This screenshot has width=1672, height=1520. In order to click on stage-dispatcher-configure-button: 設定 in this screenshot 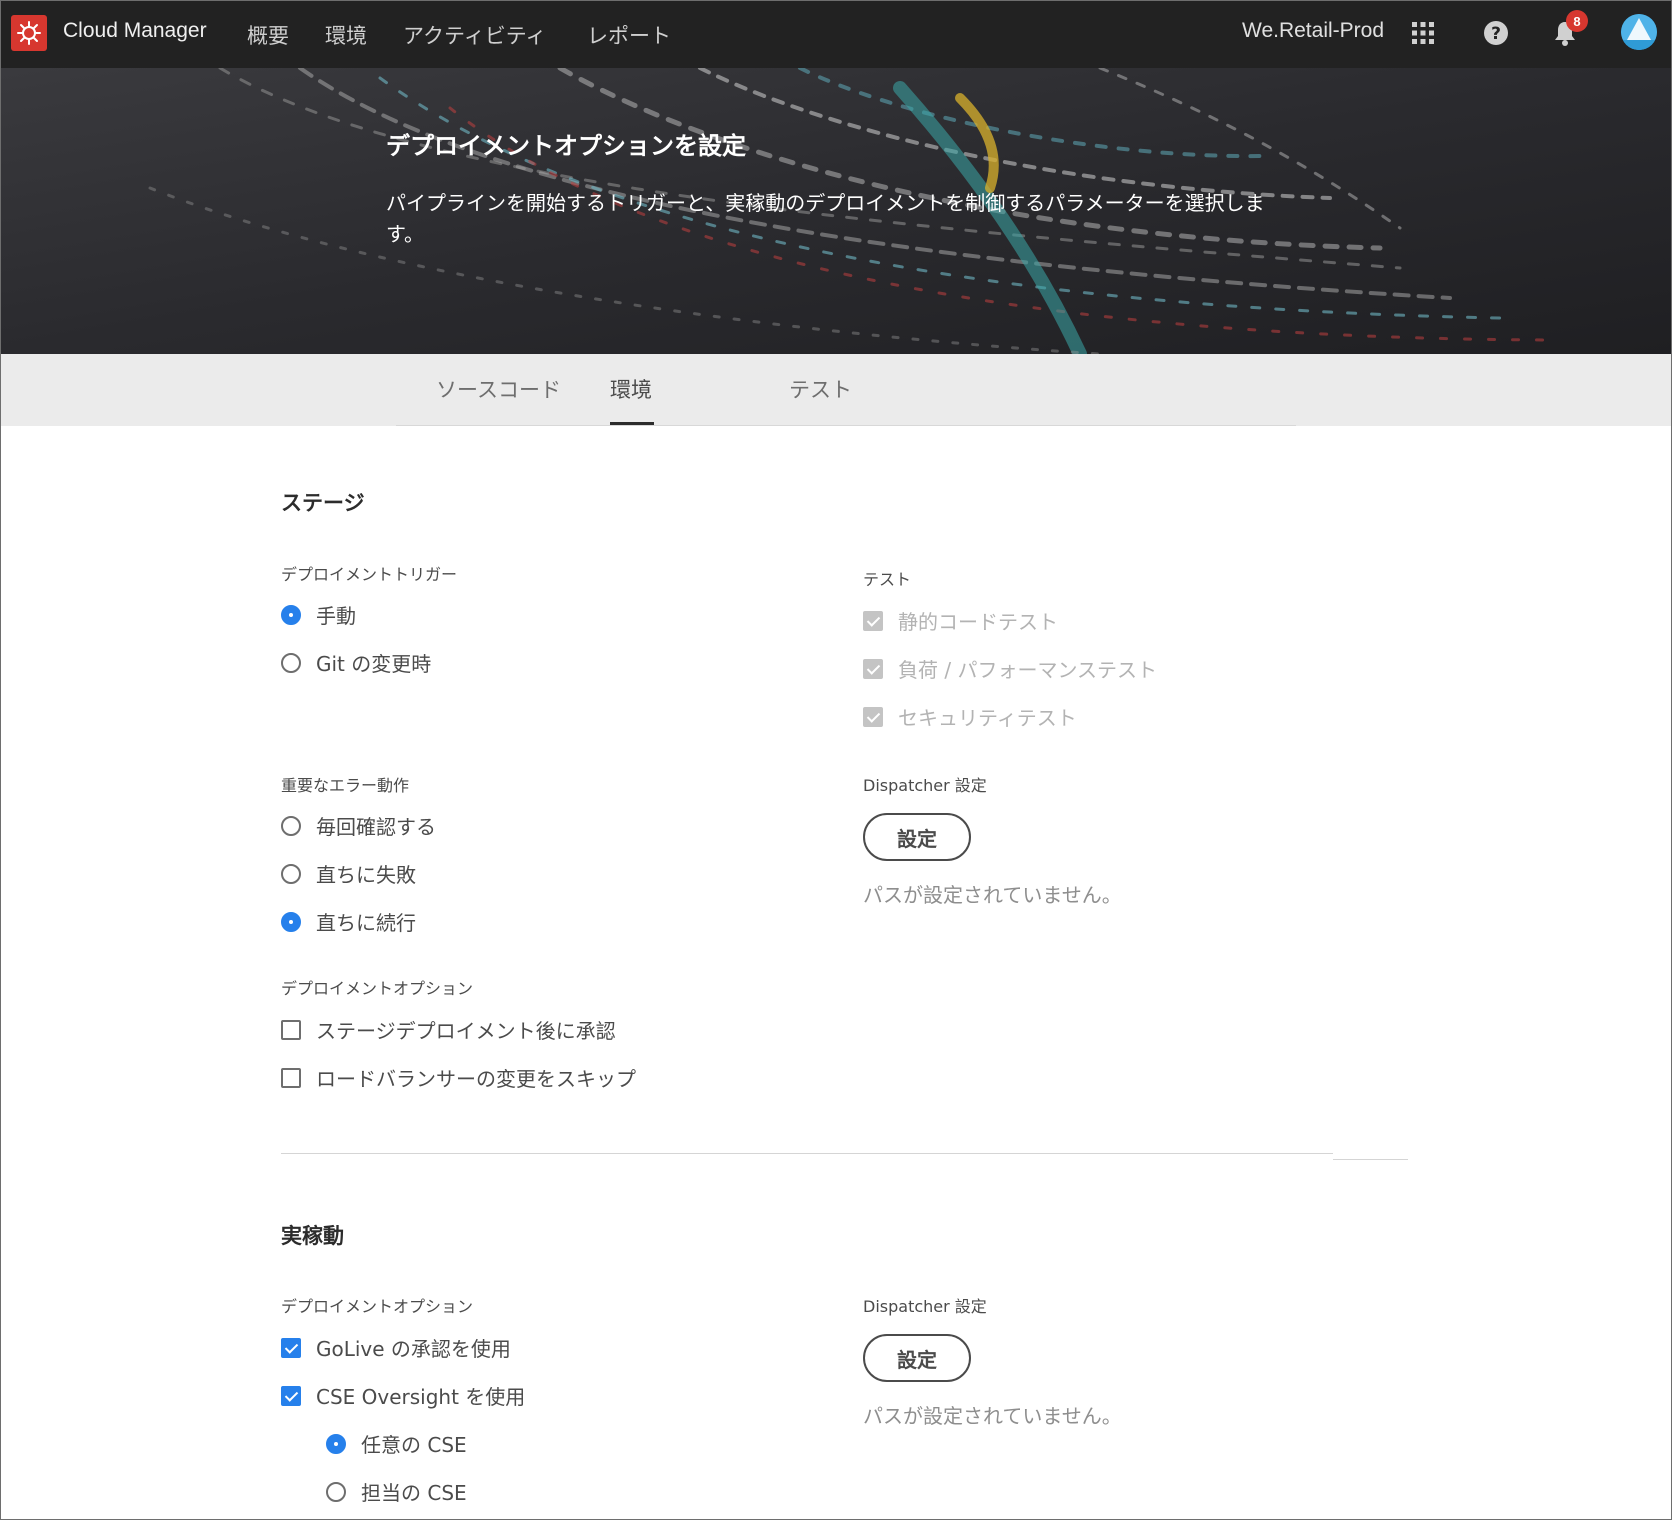, I will do `click(917, 837)`.